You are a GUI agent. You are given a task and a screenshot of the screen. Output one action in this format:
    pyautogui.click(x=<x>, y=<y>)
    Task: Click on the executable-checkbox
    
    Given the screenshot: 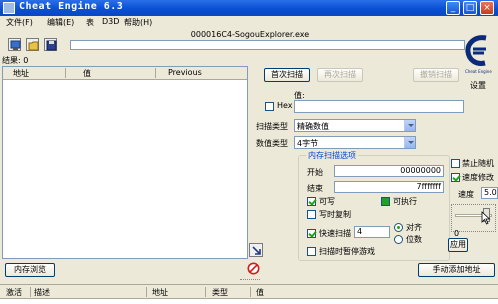 What is the action you would take?
    pyautogui.click(x=385, y=201)
    